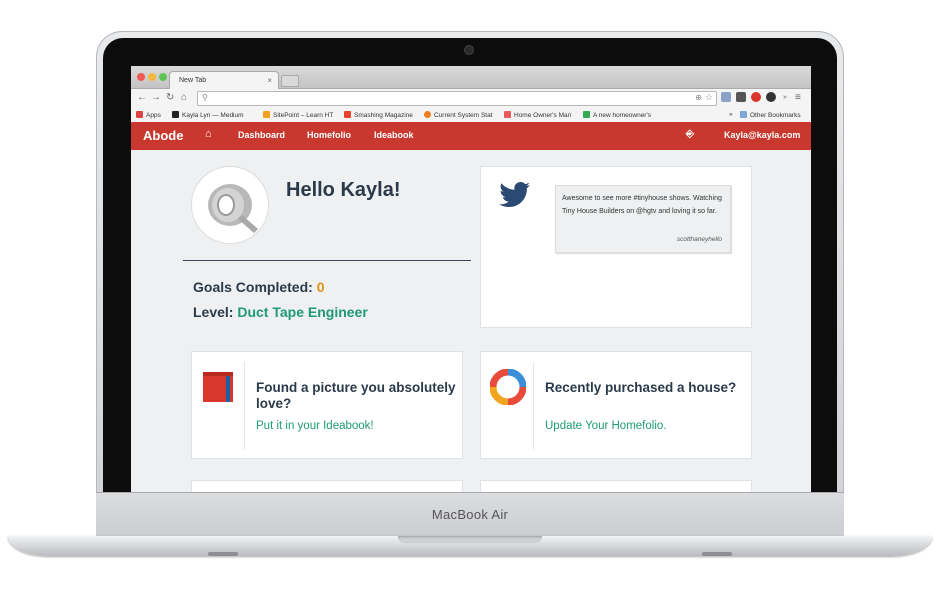 The image size is (940, 600). I want to click on nav-homefolio: Homefolio, so click(329, 135).